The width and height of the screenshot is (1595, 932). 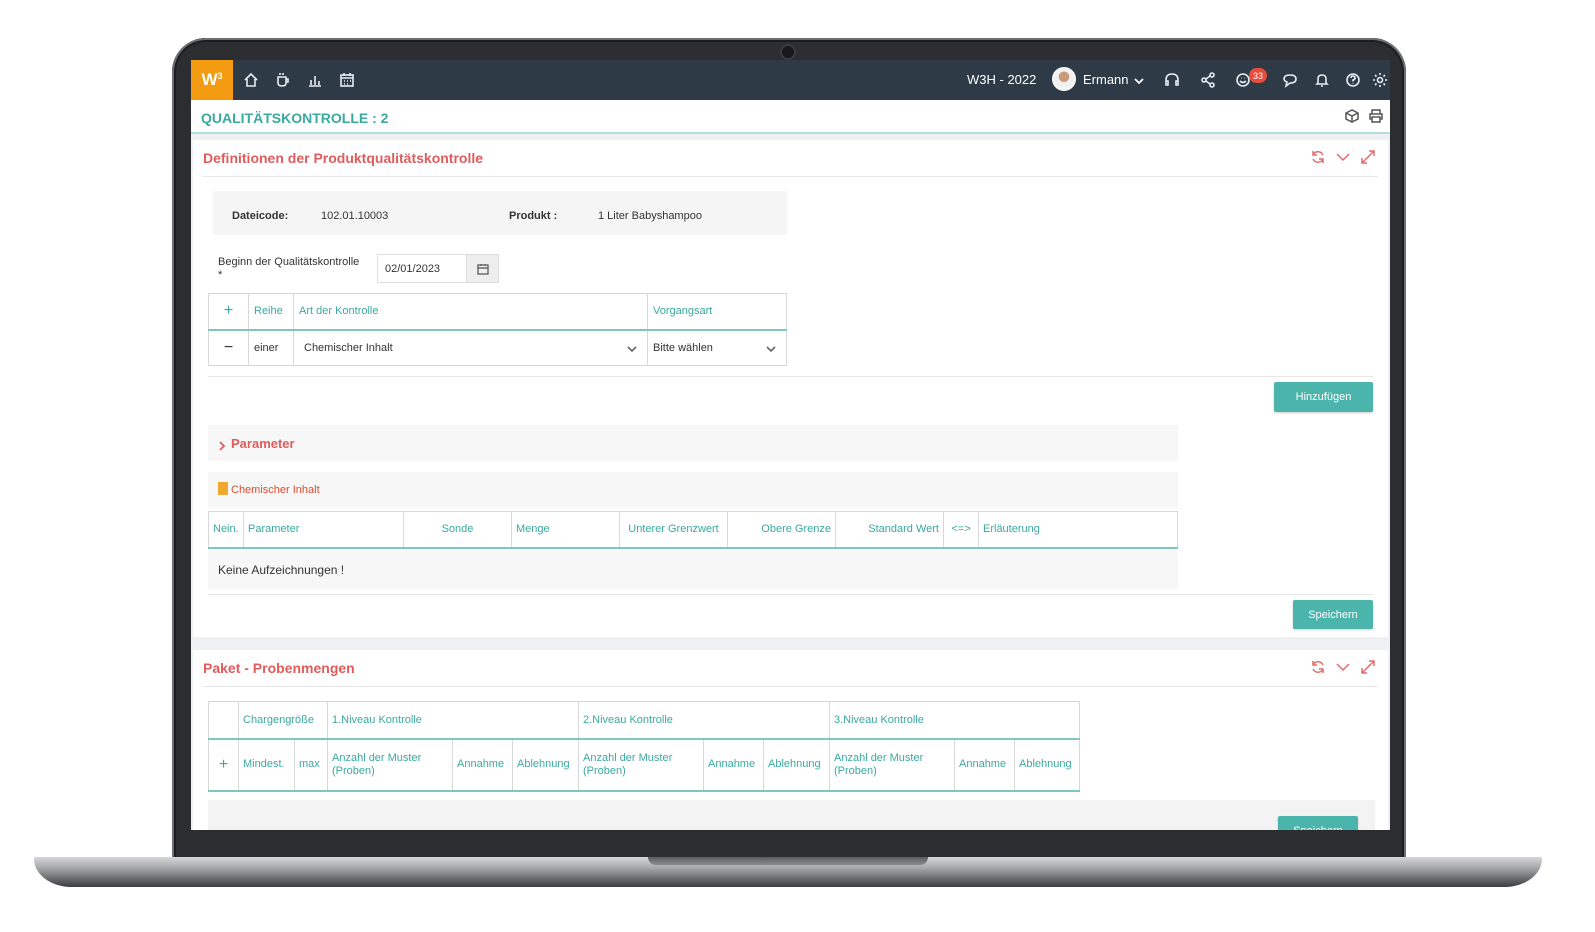 What do you see at coordinates (704, 720) in the screenshot?
I see `column-header: 2.Niveau Kontrolle` at bounding box center [704, 720].